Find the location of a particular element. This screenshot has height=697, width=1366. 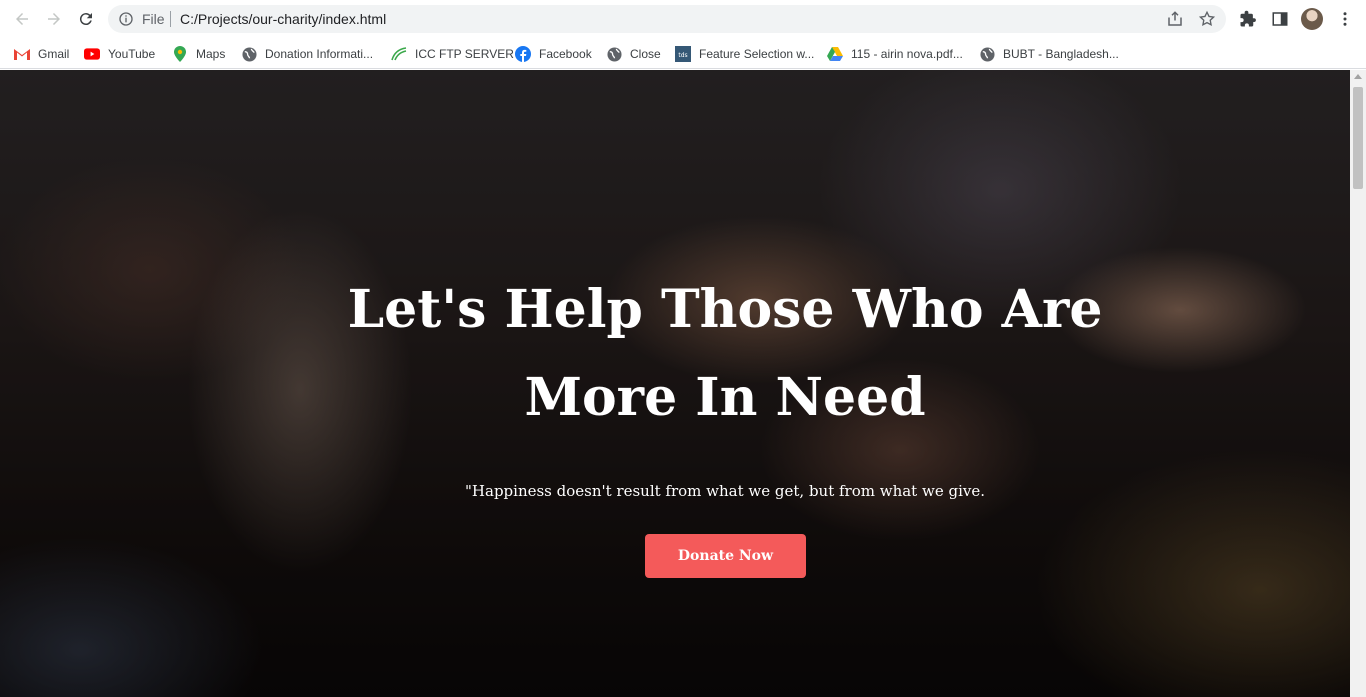

maps-icon is located at coordinates (180, 54).